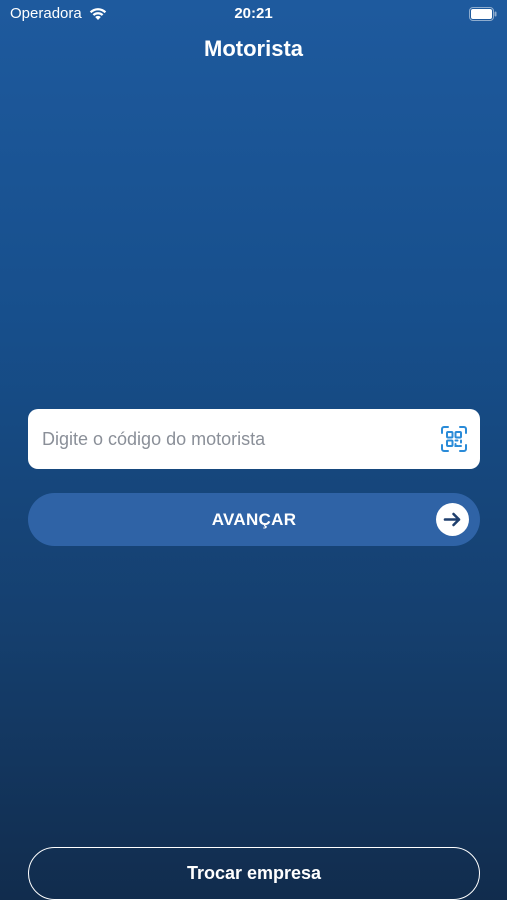 This screenshot has width=507, height=900. What do you see at coordinates (452, 519) in the screenshot?
I see `arrow-right-circle-icon` at bounding box center [452, 519].